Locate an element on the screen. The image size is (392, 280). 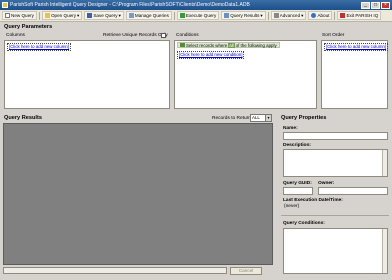
close-button: × is located at coordinates (385, 5).